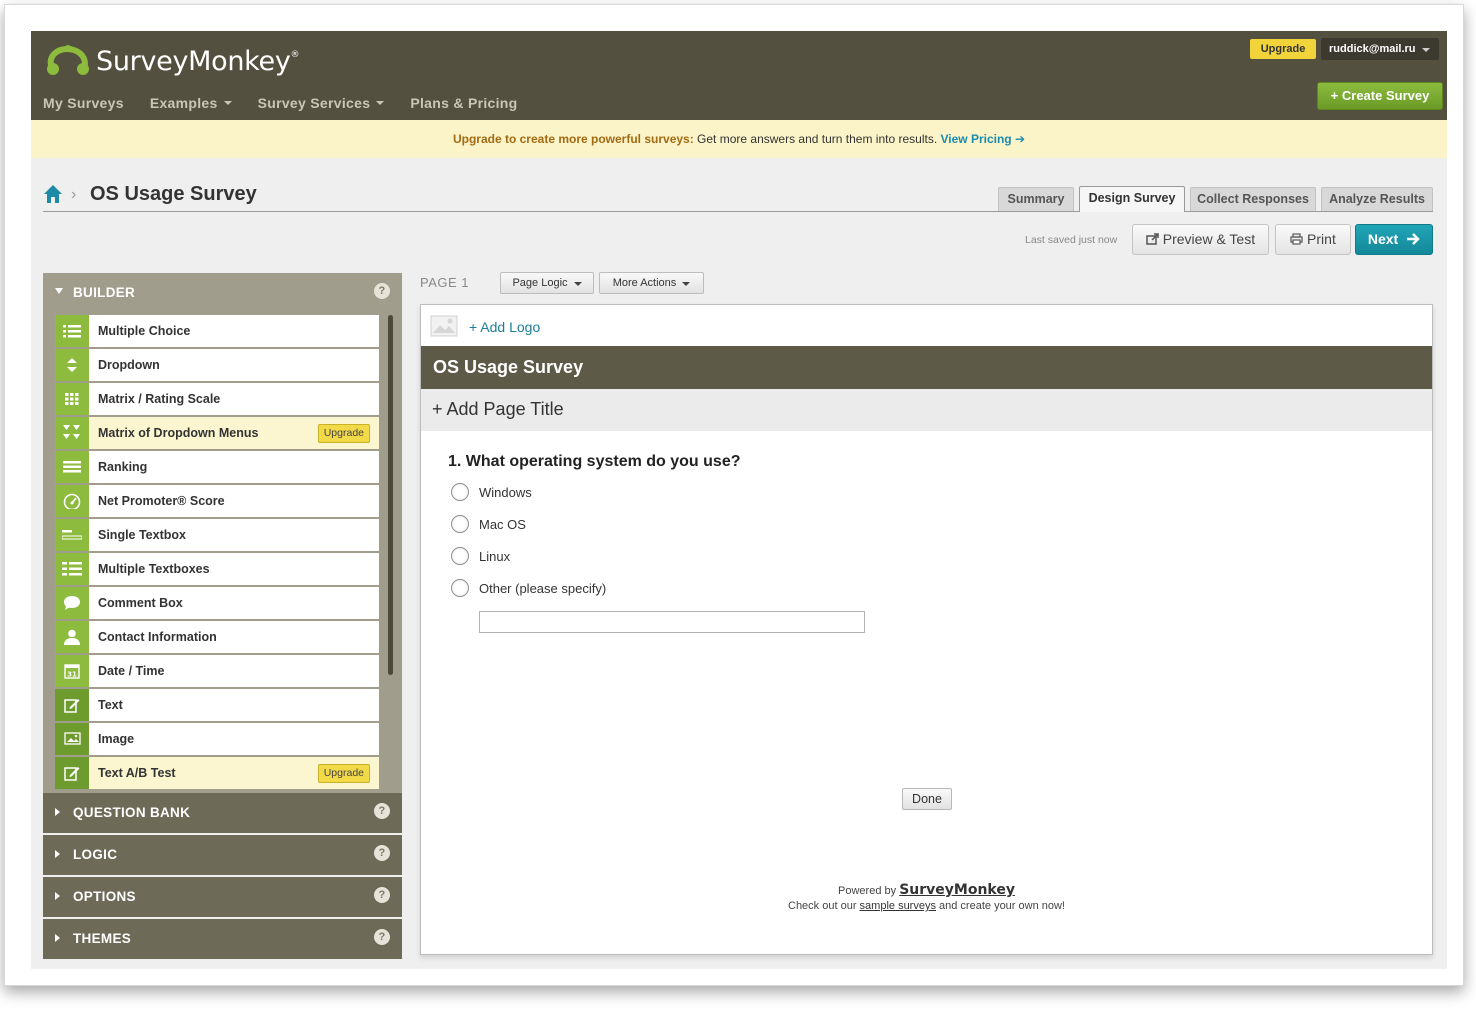 Image resolution: width=1476 pixels, height=1012 pixels. Describe the element at coordinates (110, 705) in the screenshot. I see `builder-item-label: Text` at that location.